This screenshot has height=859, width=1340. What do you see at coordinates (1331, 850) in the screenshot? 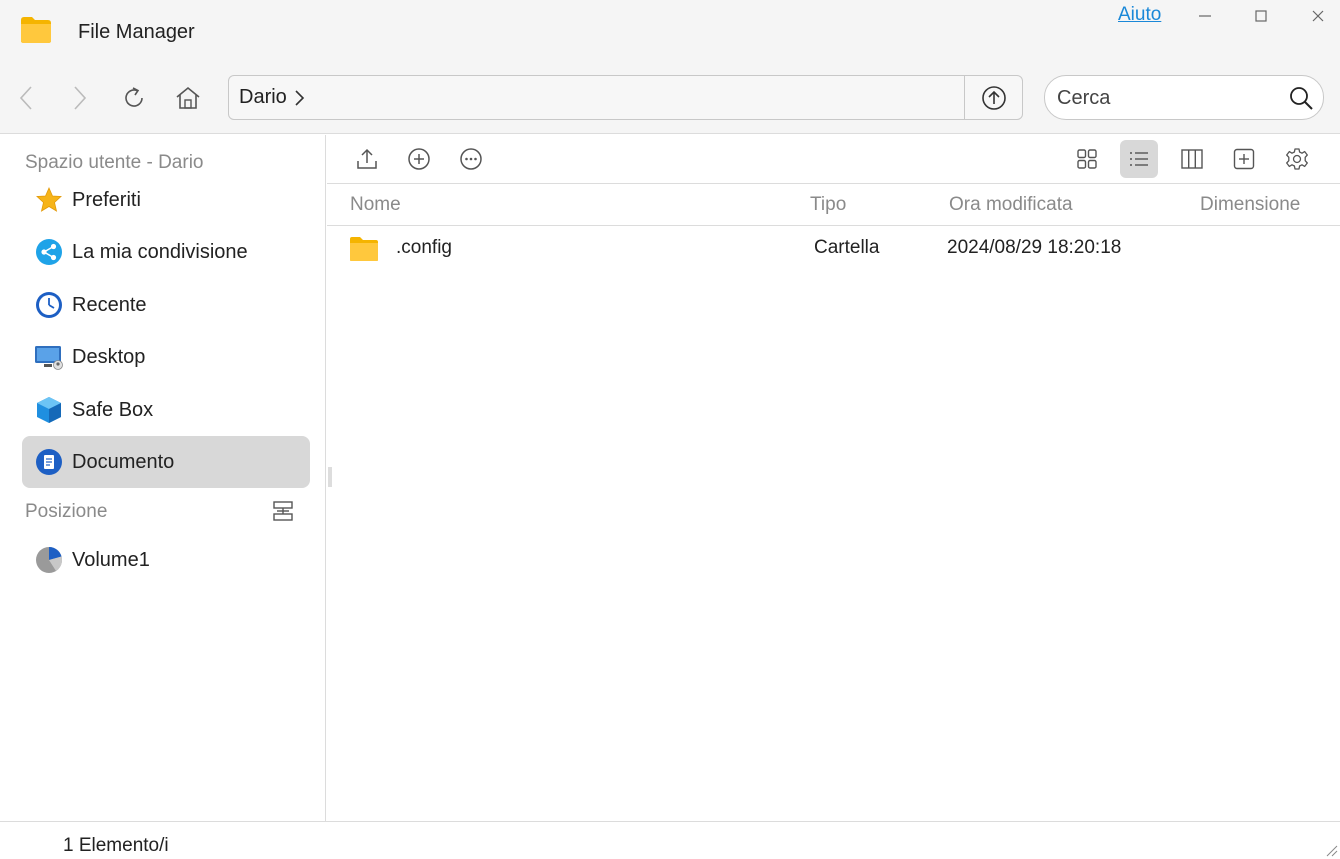
I see `resize-grip-icon` at bounding box center [1331, 850].